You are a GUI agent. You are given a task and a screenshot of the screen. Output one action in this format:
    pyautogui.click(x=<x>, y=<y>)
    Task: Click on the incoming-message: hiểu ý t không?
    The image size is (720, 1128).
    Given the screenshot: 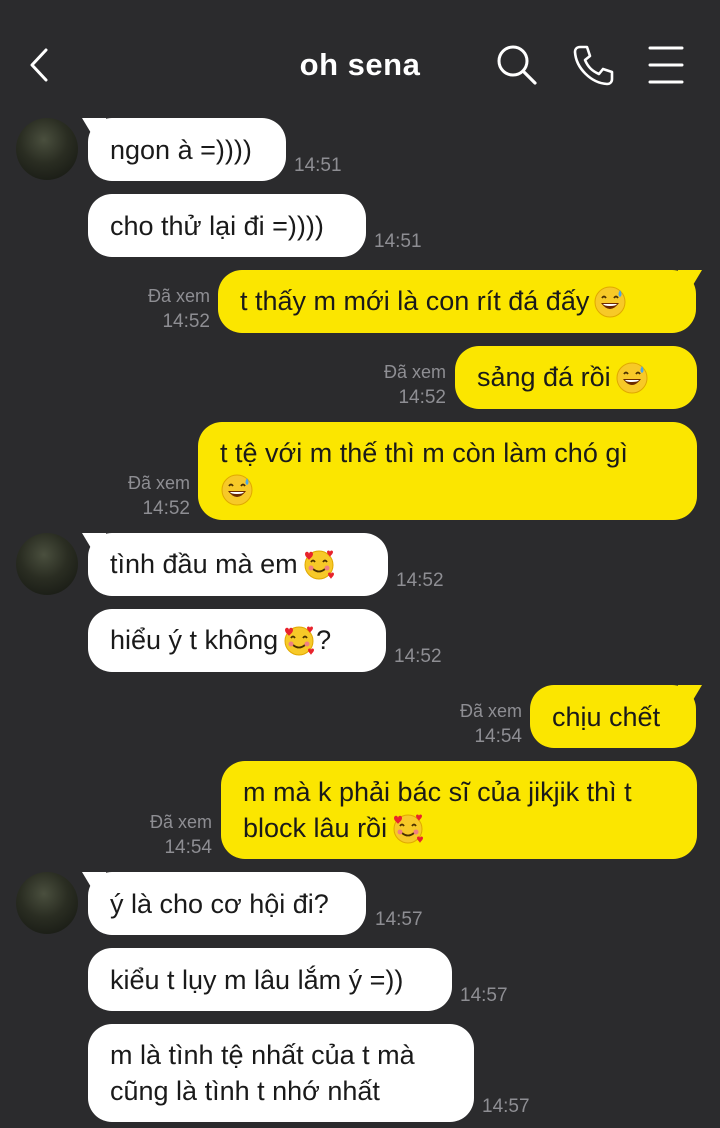 What is the action you would take?
    pyautogui.click(x=237, y=640)
    